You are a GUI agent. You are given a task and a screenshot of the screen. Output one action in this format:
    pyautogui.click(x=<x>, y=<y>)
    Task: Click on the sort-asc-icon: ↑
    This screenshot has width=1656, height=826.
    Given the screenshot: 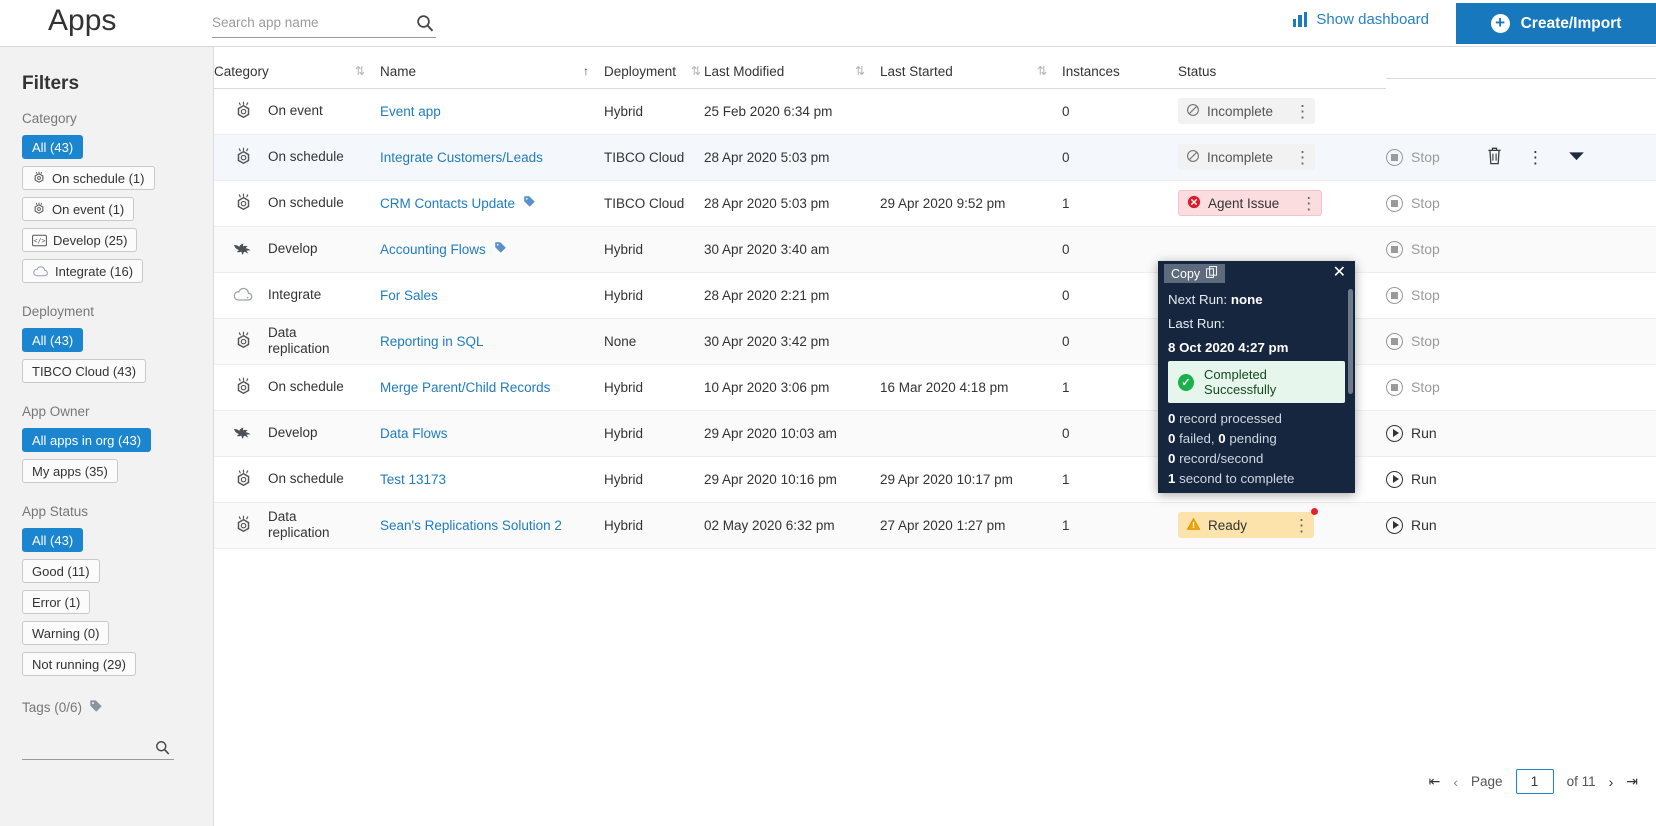 What is the action you would take?
    pyautogui.click(x=586, y=71)
    